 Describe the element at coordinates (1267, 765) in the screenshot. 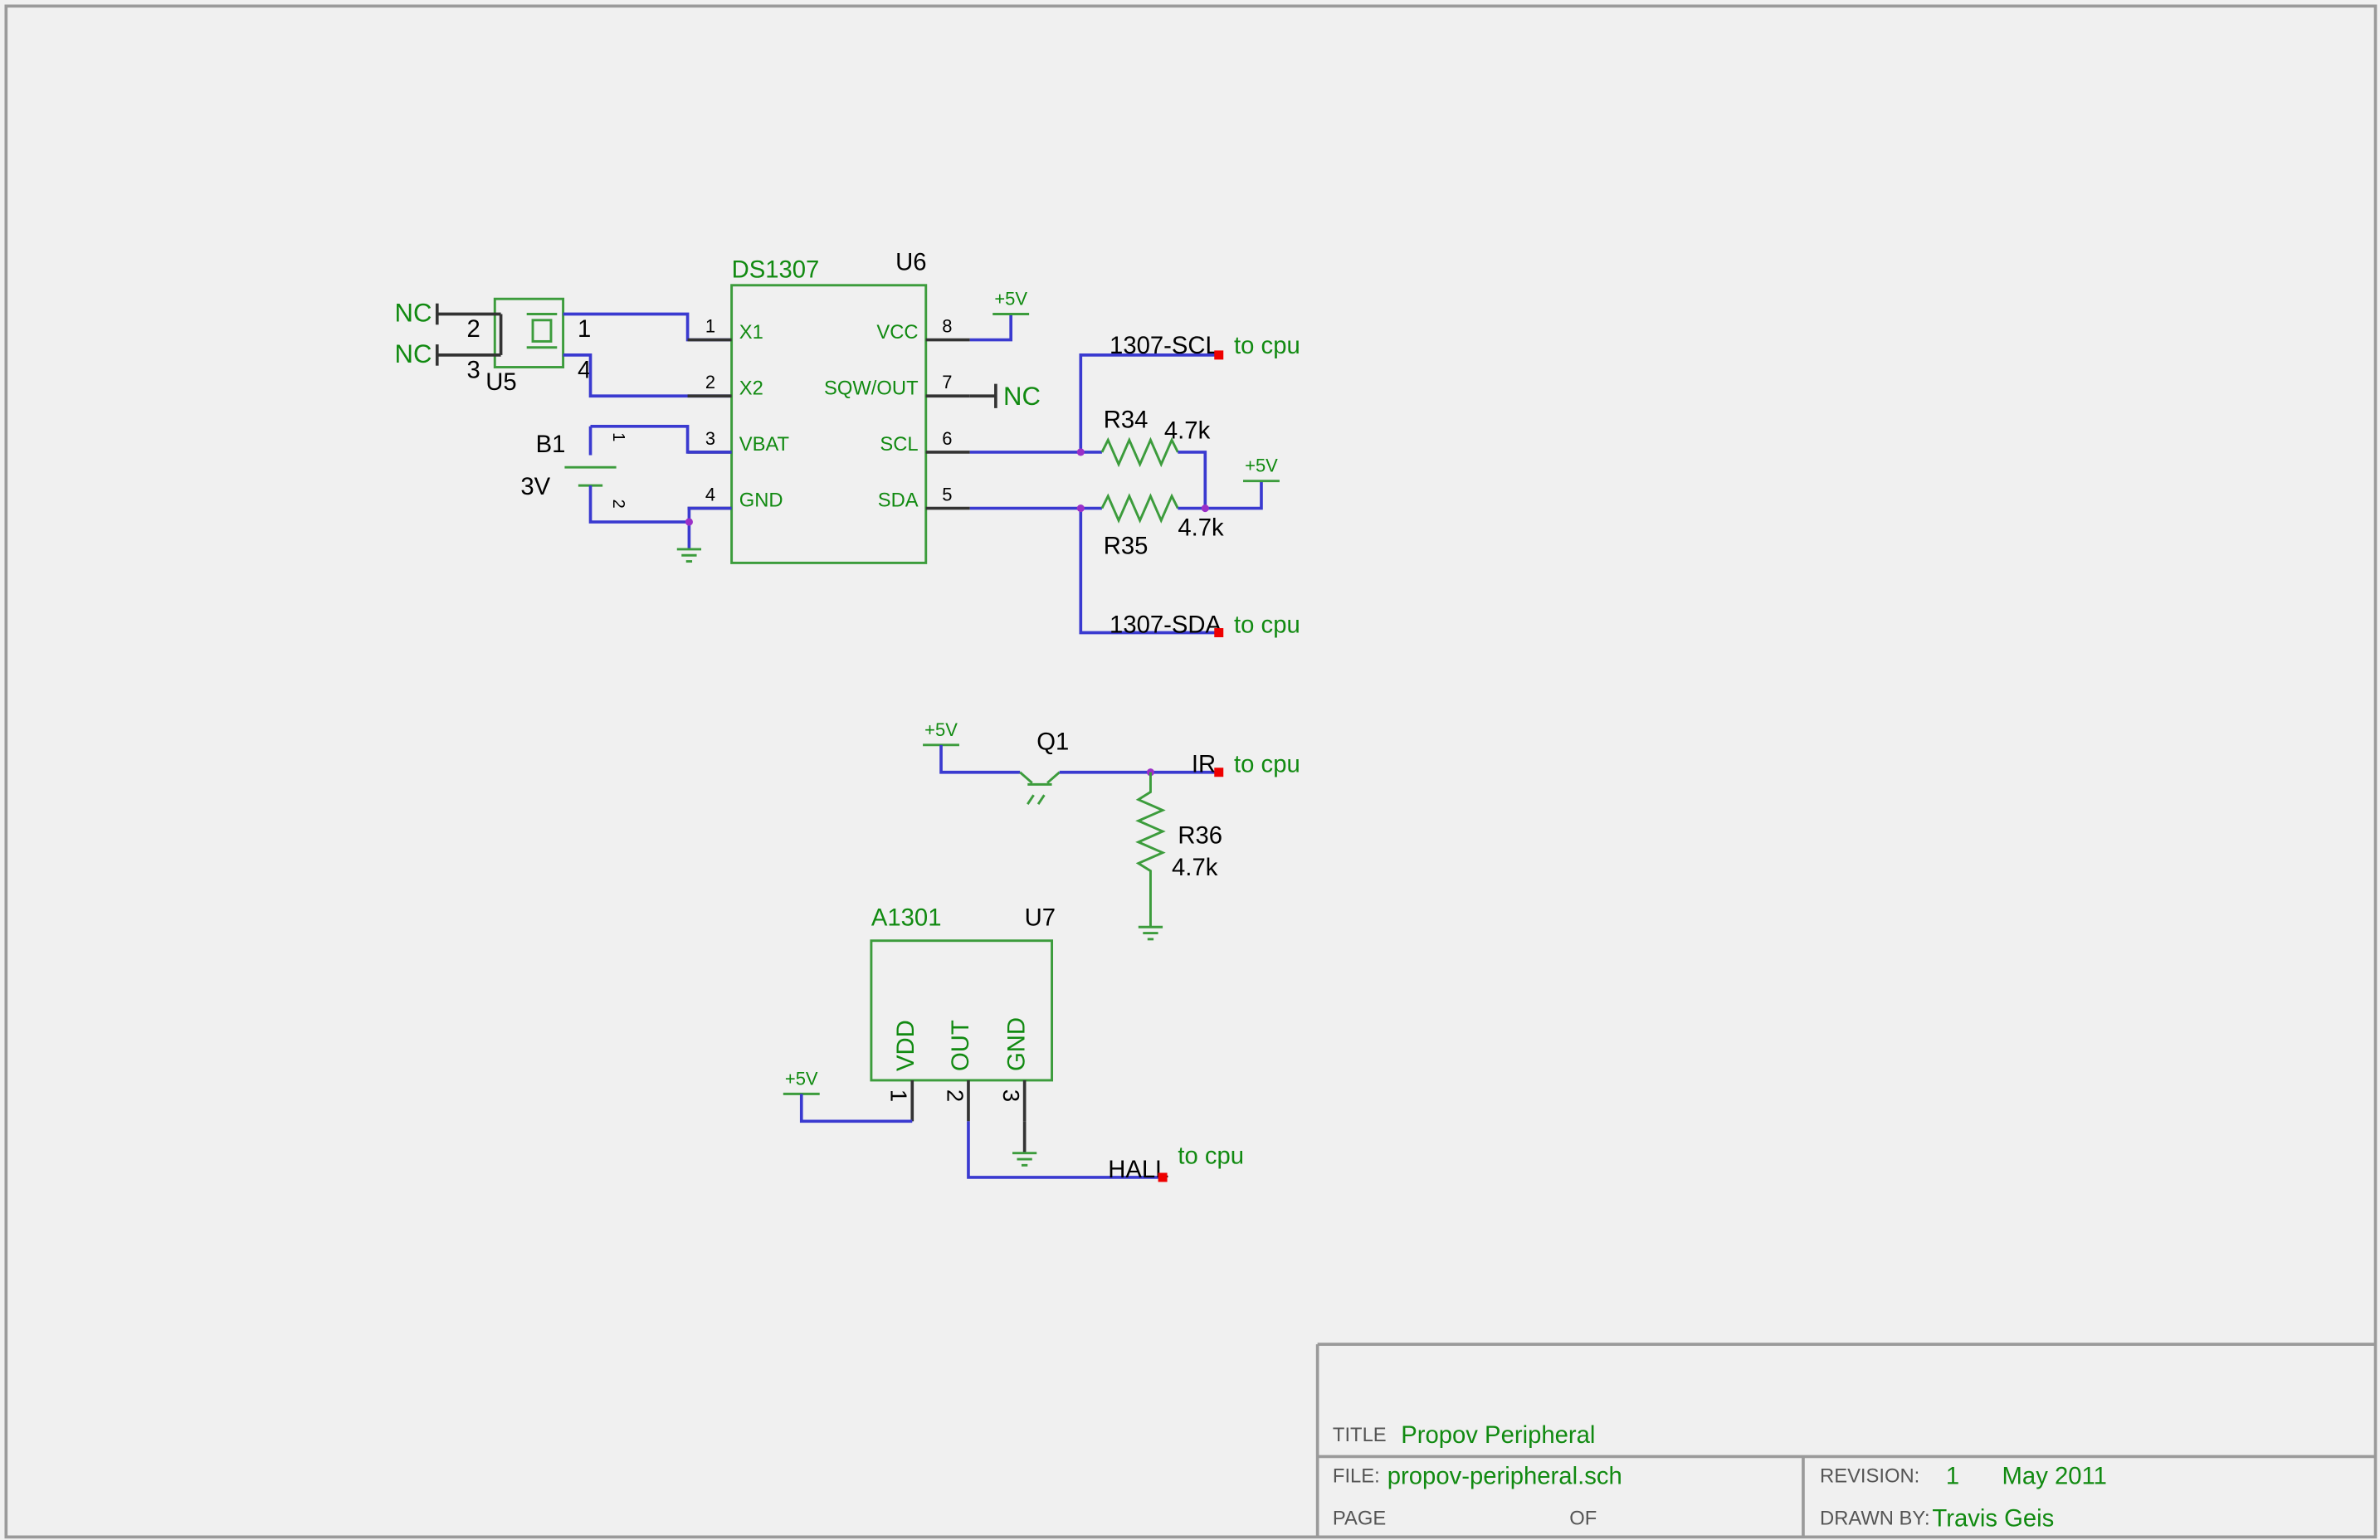

I see `net-note-ir: to cpu` at that location.